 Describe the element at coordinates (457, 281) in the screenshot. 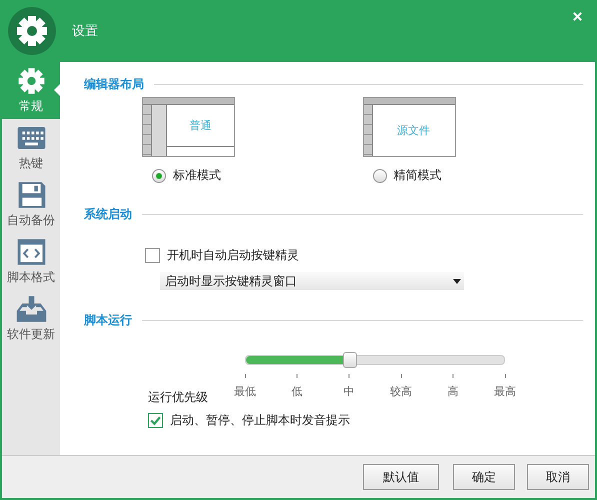

I see `caret-icon` at that location.